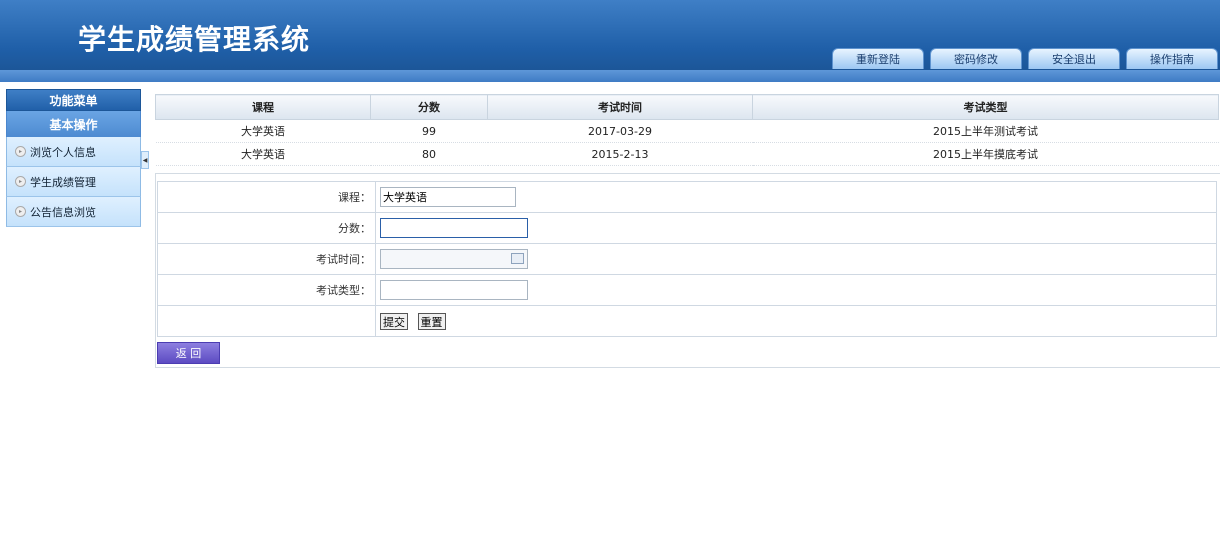  What do you see at coordinates (796, 321) in the screenshot?
I see `actions-cell: 提交 重置` at bounding box center [796, 321].